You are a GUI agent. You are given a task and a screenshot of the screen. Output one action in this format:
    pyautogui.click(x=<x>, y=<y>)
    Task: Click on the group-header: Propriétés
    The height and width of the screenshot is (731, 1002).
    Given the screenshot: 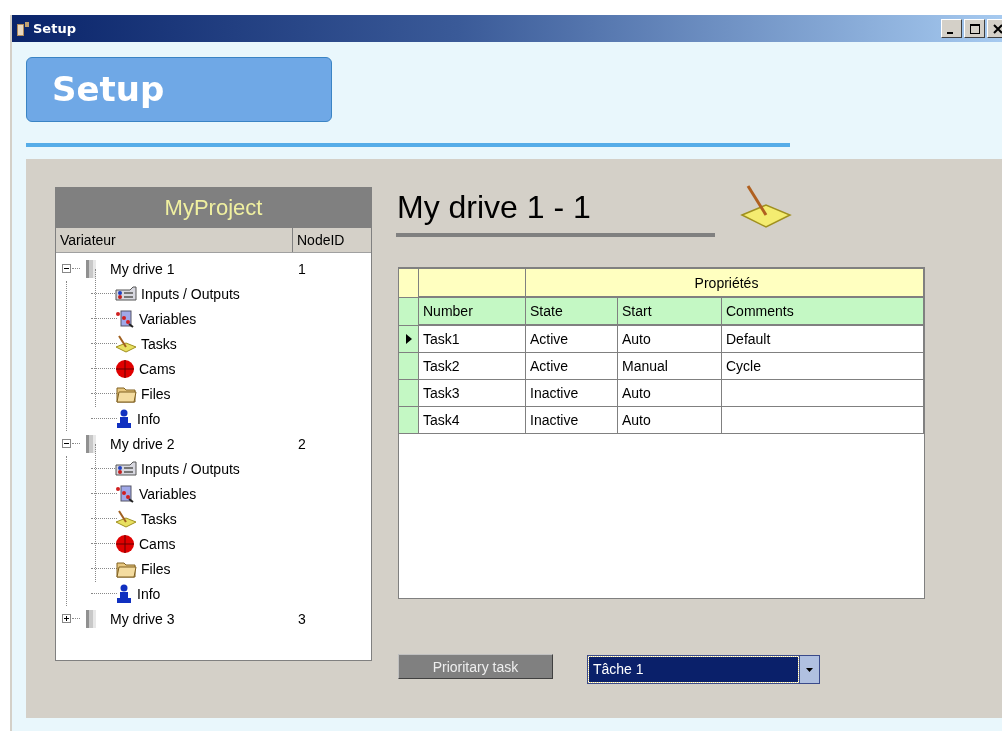 What is the action you would take?
    pyautogui.click(x=725, y=283)
    